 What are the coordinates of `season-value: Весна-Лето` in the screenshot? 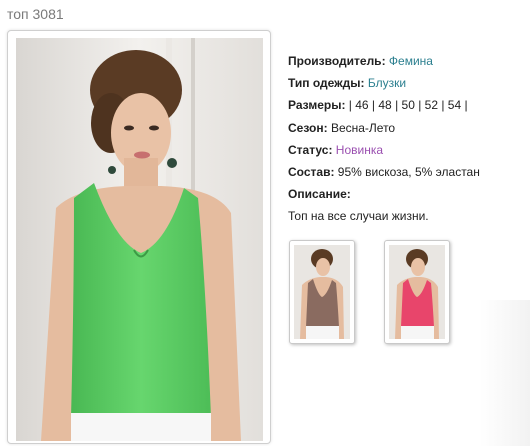 It's located at (363, 127).